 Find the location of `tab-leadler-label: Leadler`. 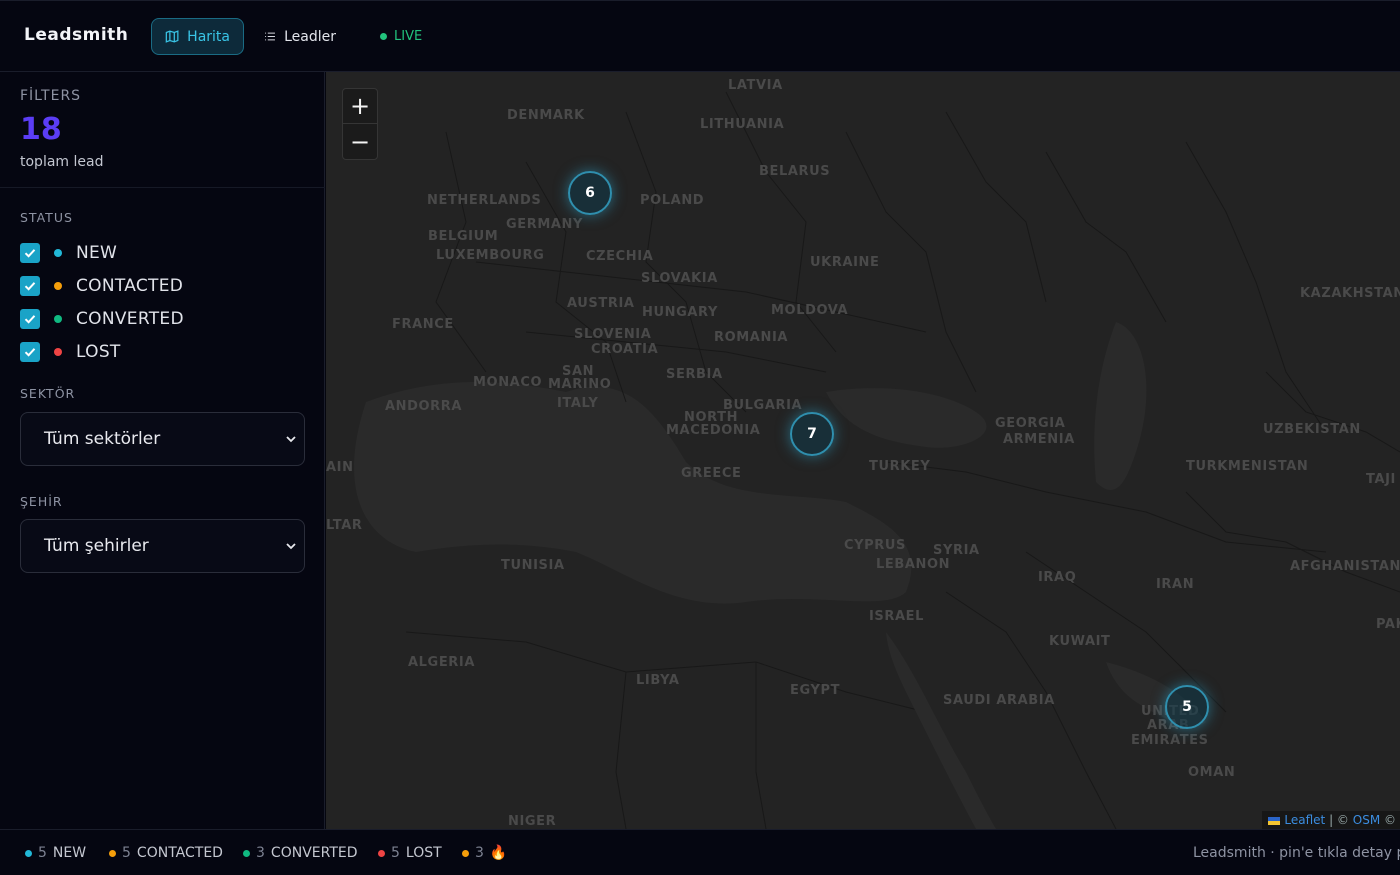

tab-leadler-label: Leadler is located at coordinates (310, 36).